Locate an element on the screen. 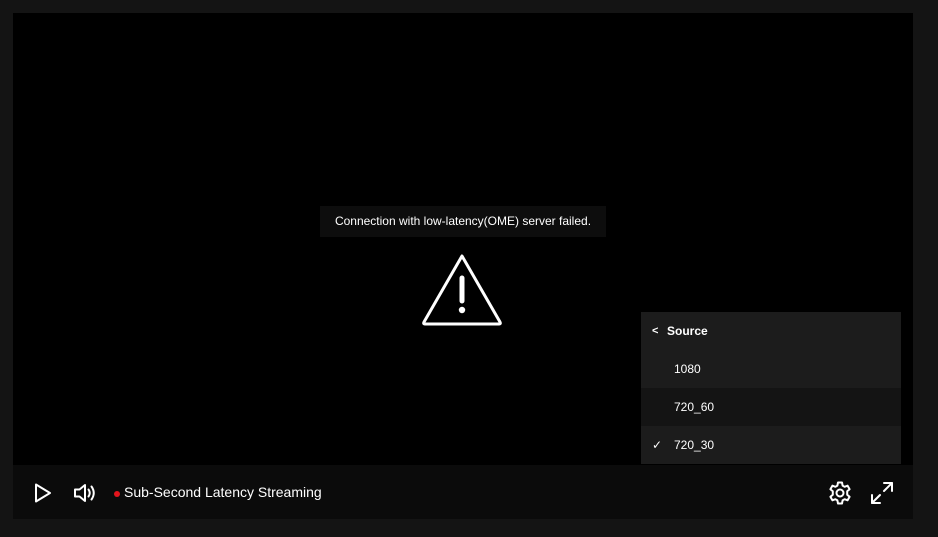 This screenshot has width=938, height=537. volume-icon is located at coordinates (84, 493).